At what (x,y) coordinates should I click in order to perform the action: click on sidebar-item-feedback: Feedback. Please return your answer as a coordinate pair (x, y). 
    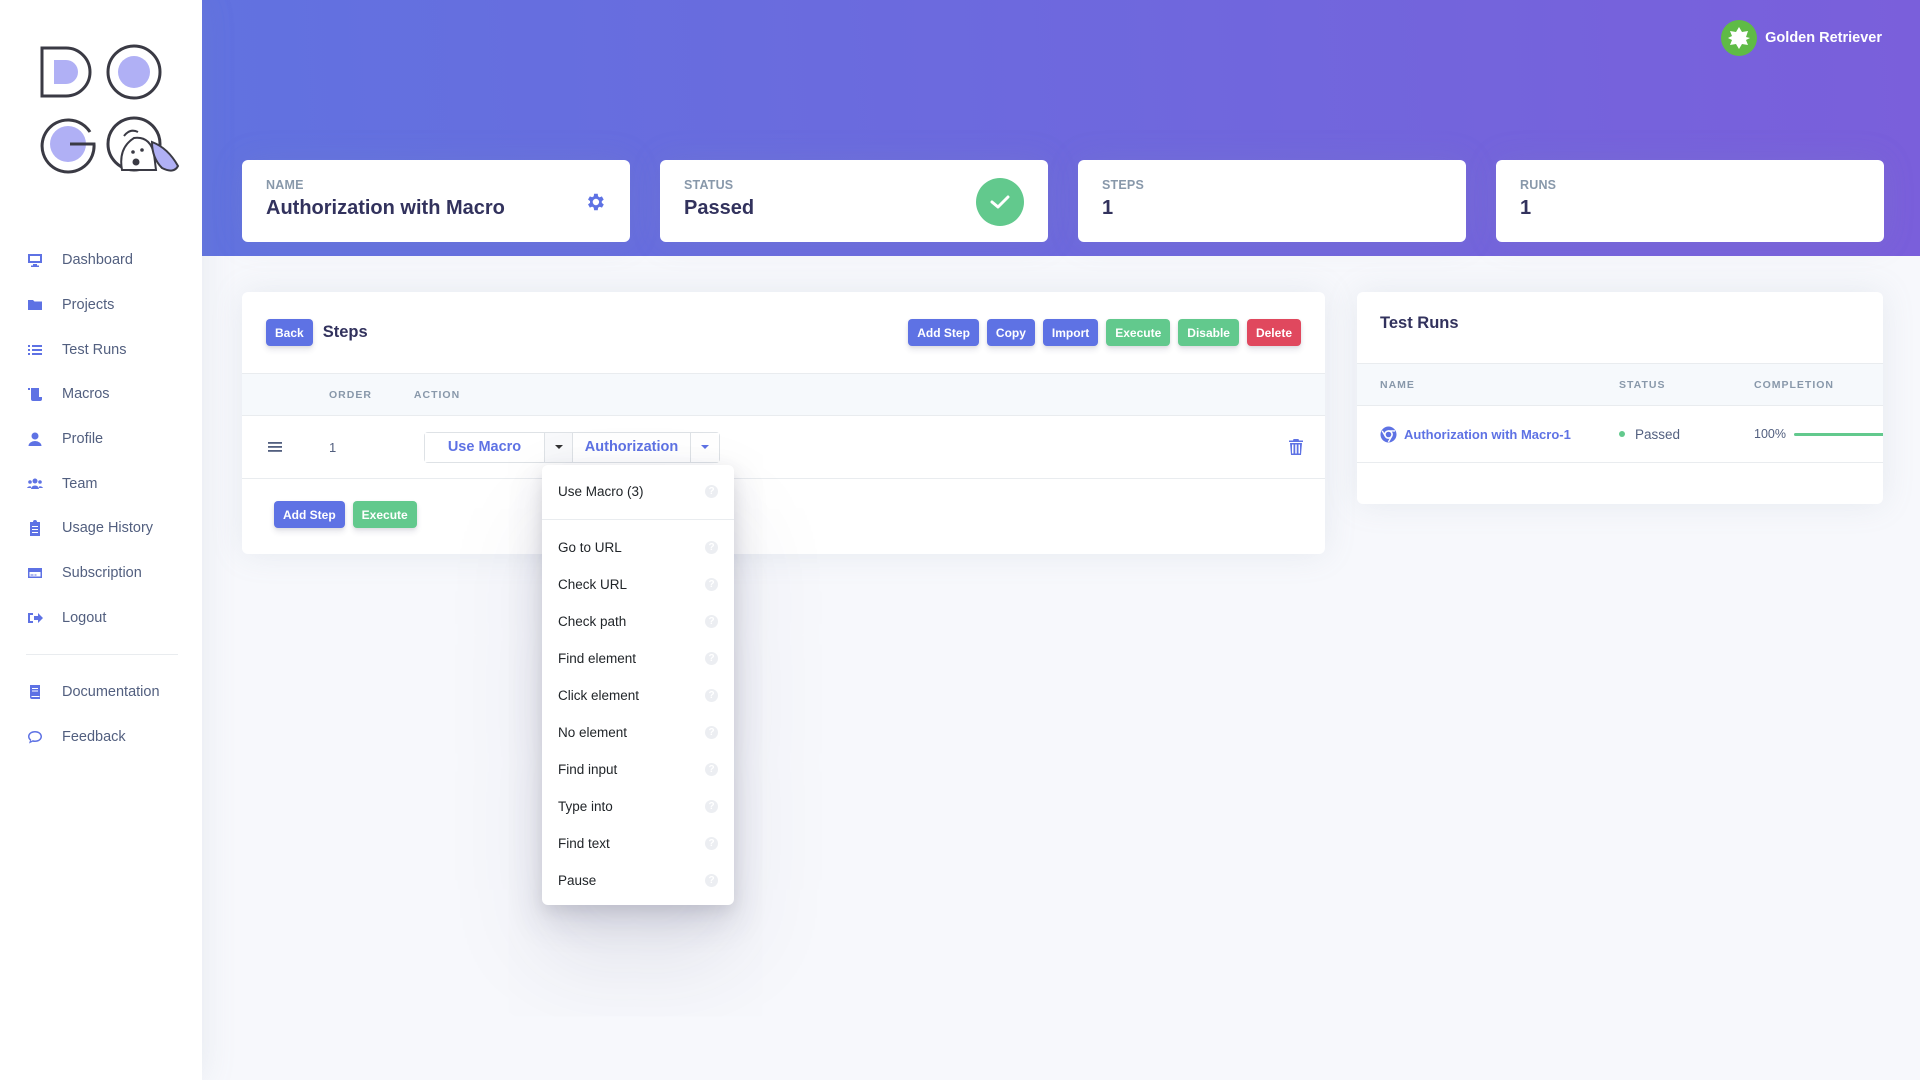
    Looking at the image, I should click on (101, 737).